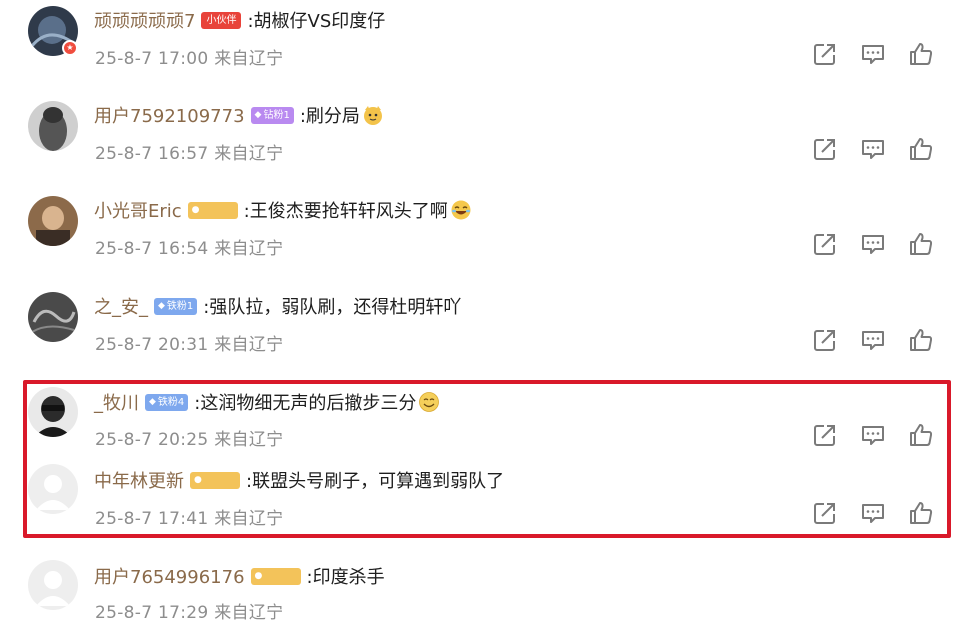  What do you see at coordinates (152, 440) in the screenshot?
I see `timestamp: 25-8-7 20:25` at bounding box center [152, 440].